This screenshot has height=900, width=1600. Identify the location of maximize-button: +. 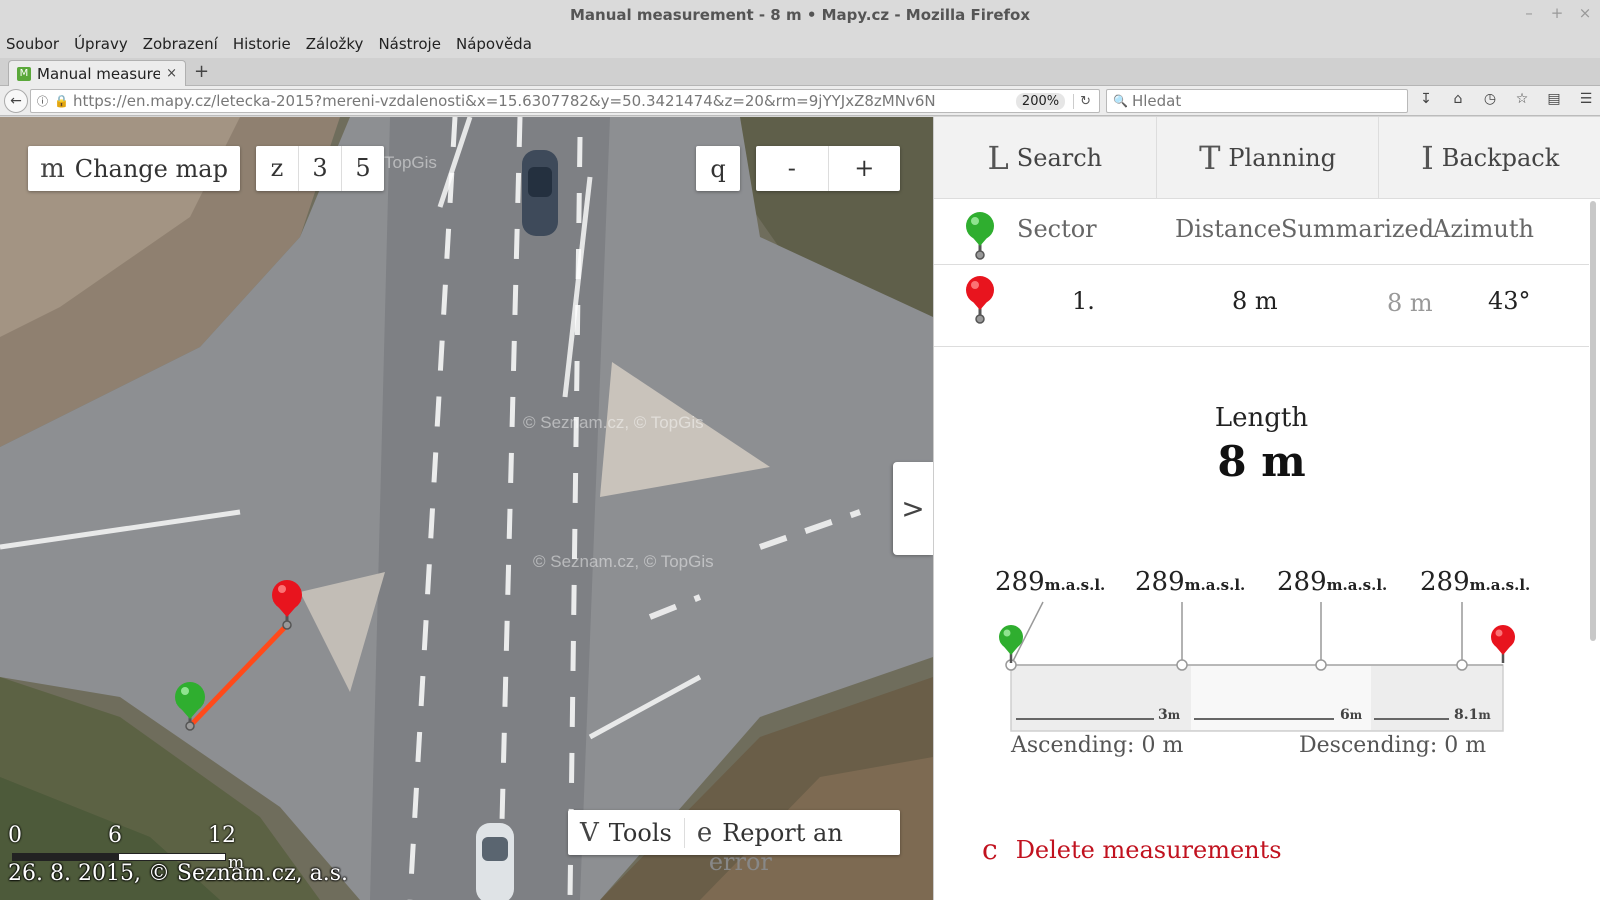
(1557, 13).